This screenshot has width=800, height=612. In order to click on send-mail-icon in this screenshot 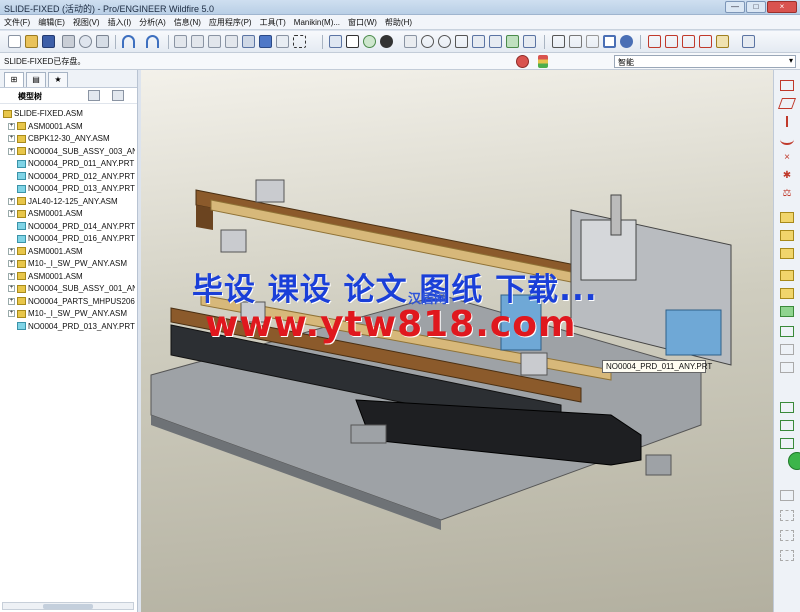, I will do `click(85, 41)`.